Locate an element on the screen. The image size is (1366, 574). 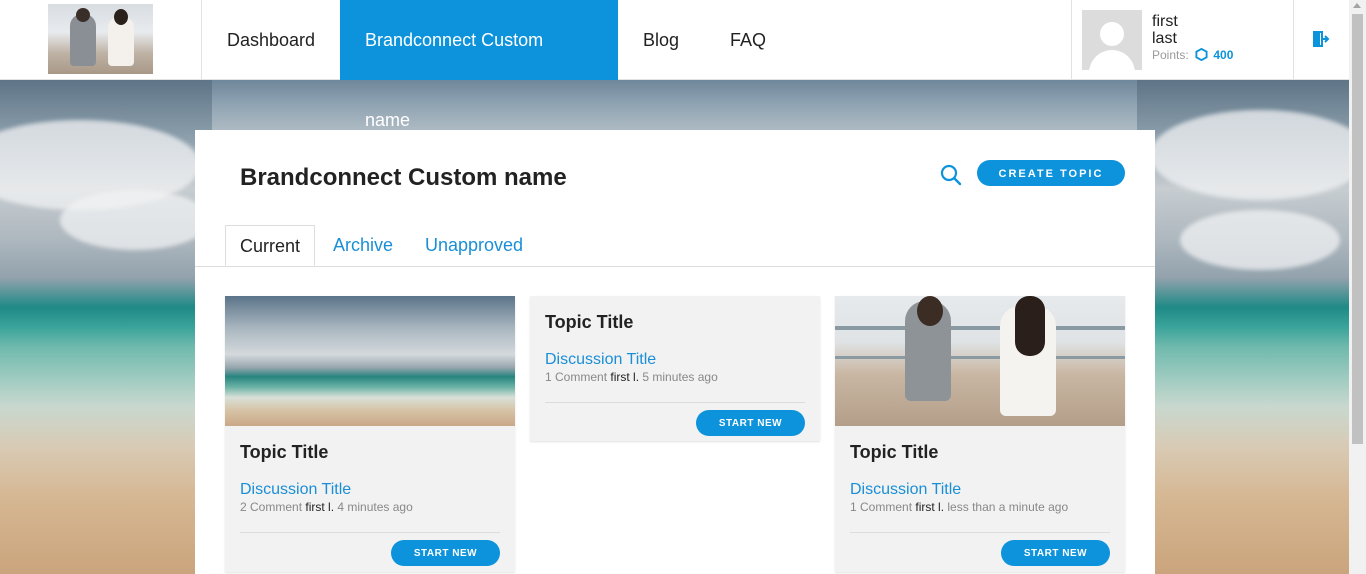
user-profile: first last Points: 400 is located at coordinates (1182, 40).